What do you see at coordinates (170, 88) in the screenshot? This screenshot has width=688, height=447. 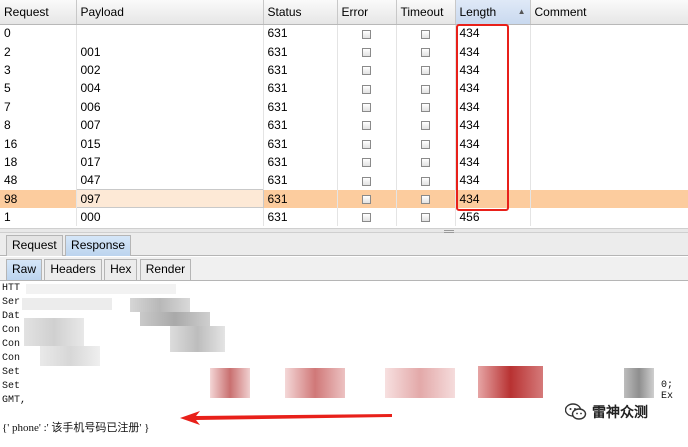 I see `payload-cell: 004` at bounding box center [170, 88].